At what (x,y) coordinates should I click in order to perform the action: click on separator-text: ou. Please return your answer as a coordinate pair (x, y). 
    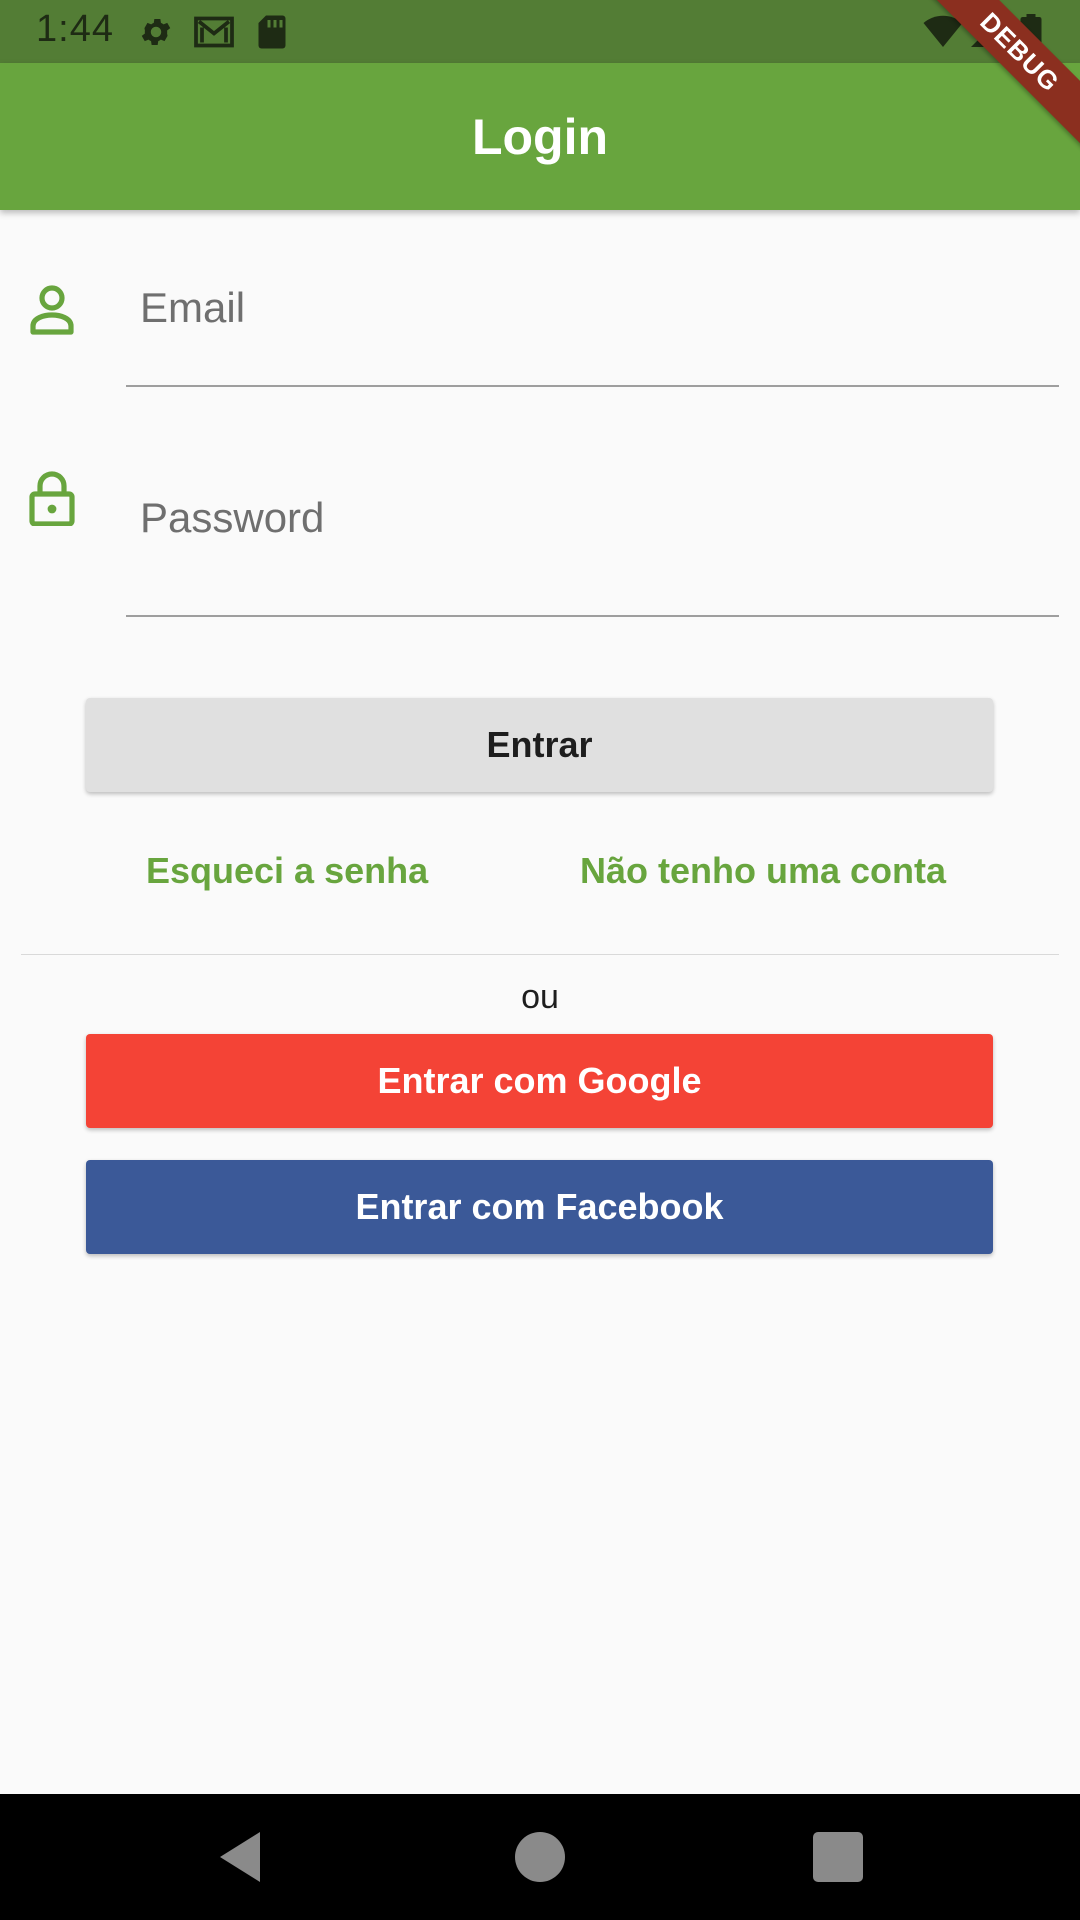
    Looking at the image, I should click on (540, 997).